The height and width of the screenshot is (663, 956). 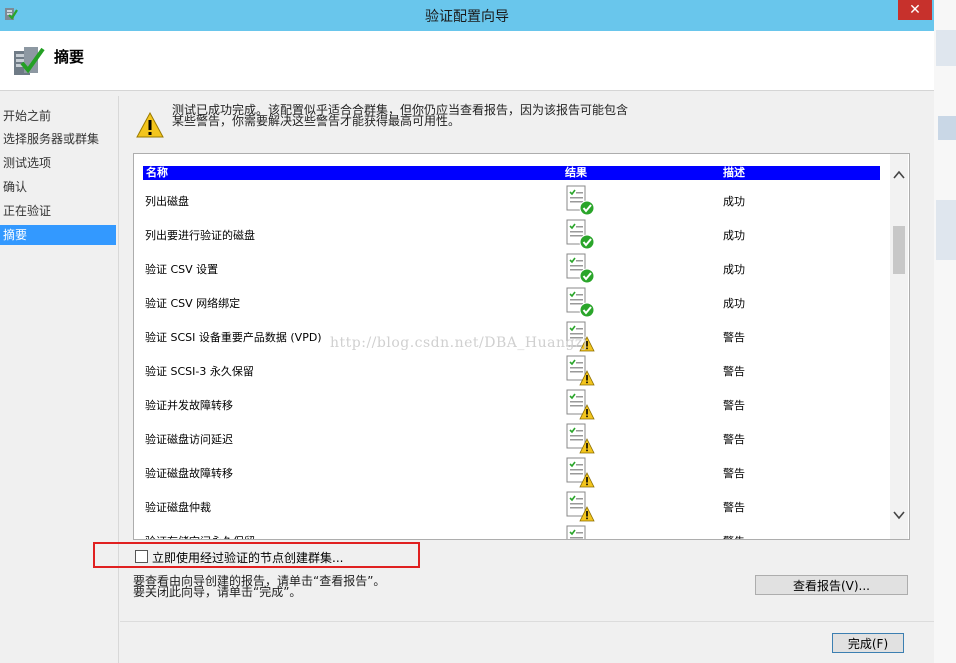 What do you see at coordinates (182, 269) in the screenshot?
I see `row-test-name: 验证 CSV 设置` at bounding box center [182, 269].